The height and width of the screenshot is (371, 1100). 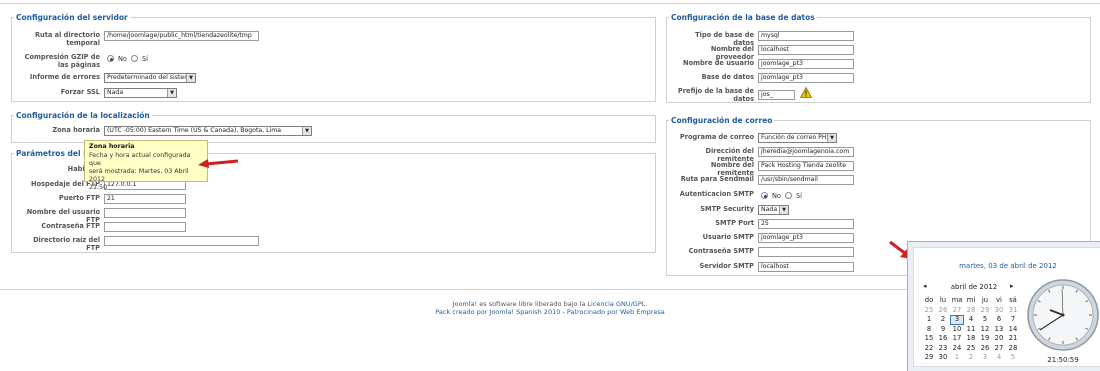 I want to click on ftp-pass-input, so click(x=145, y=227).